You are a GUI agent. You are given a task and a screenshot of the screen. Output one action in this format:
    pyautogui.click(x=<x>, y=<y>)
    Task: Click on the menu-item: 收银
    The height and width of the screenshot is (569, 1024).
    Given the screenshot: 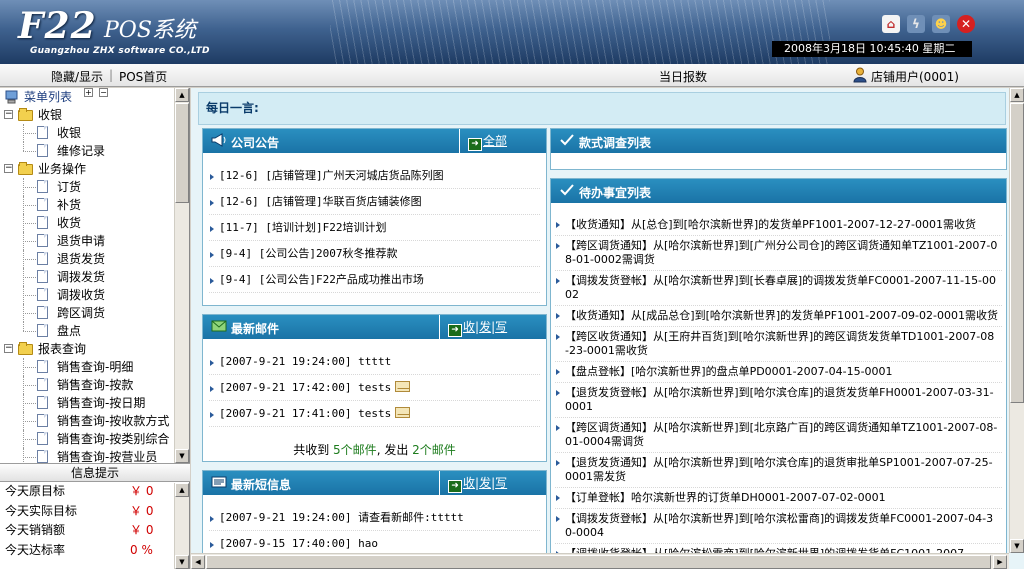 What is the action you would take?
    pyautogui.click(x=87, y=133)
    